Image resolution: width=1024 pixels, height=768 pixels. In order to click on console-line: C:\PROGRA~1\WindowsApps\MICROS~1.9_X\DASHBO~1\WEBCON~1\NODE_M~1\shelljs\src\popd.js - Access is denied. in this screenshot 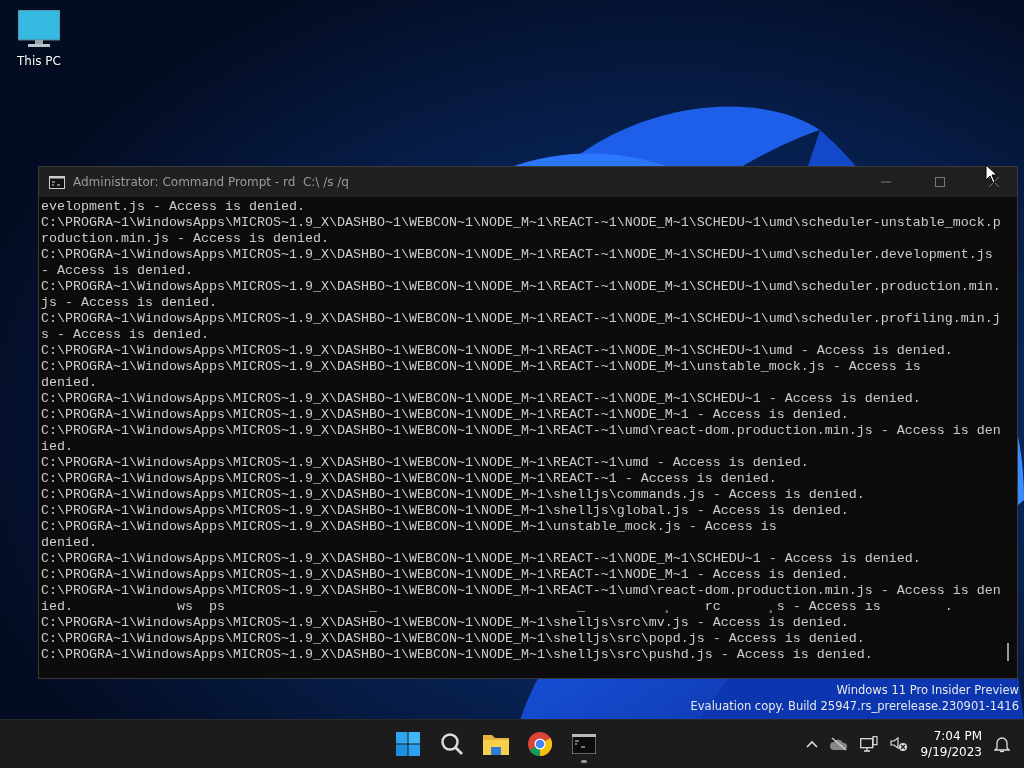, I will do `click(453, 639)`.